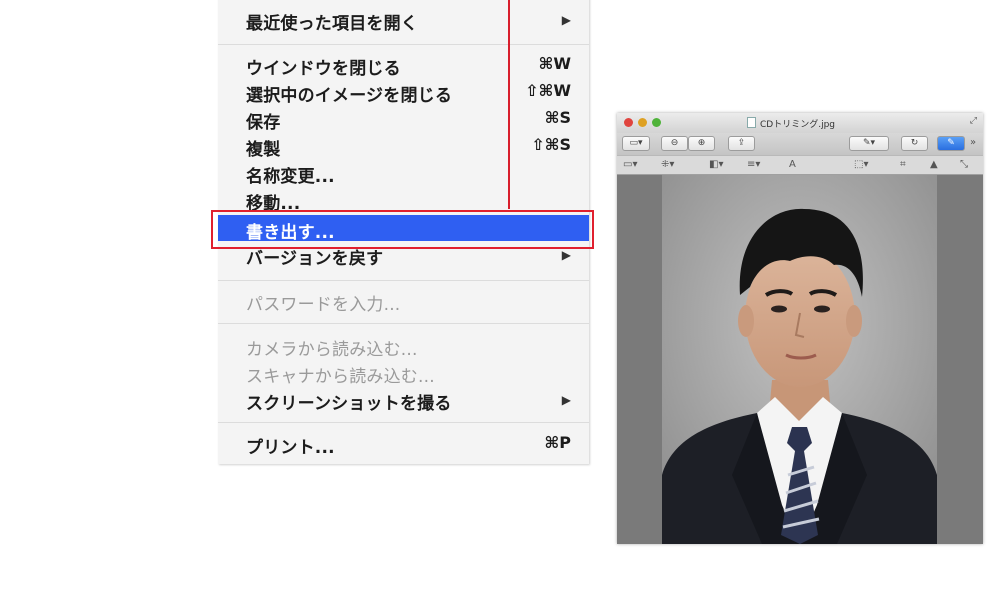 The width and height of the screenshot is (1000, 600). What do you see at coordinates (667, 164) in the screenshot?
I see `instant-alpha-icon: ⁜▾` at bounding box center [667, 164].